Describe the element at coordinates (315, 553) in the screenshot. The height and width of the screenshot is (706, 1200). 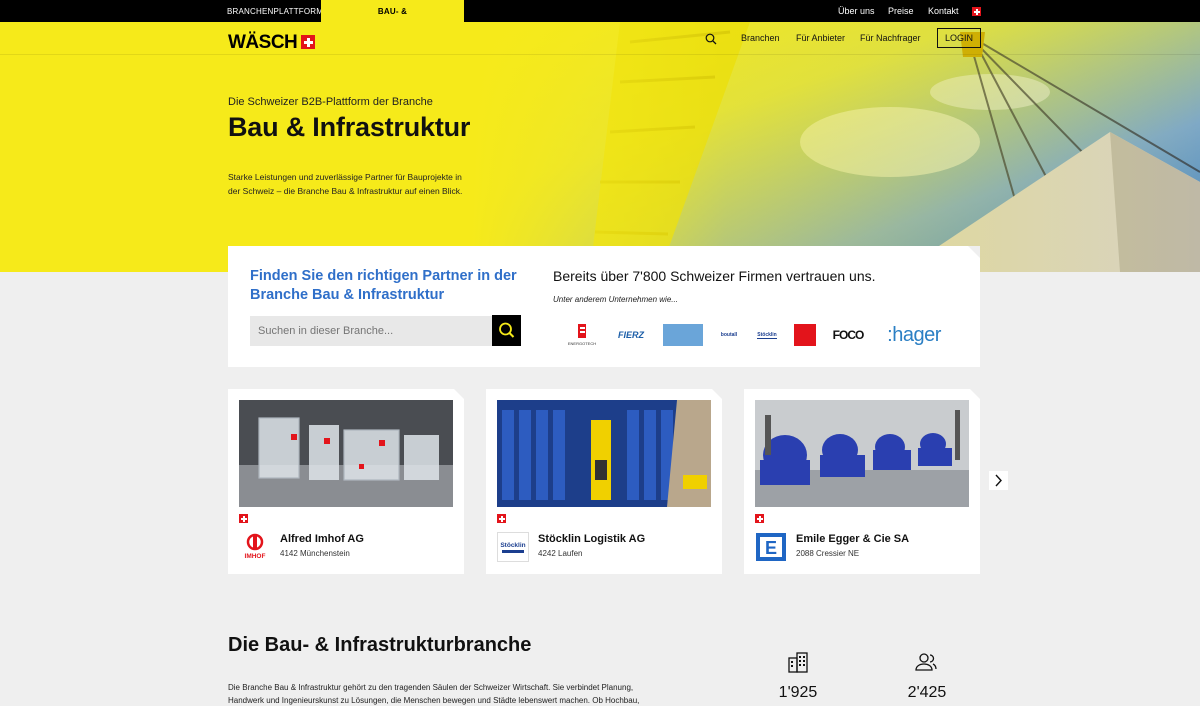
I see `company-location: 4142 Münchenstein` at that location.